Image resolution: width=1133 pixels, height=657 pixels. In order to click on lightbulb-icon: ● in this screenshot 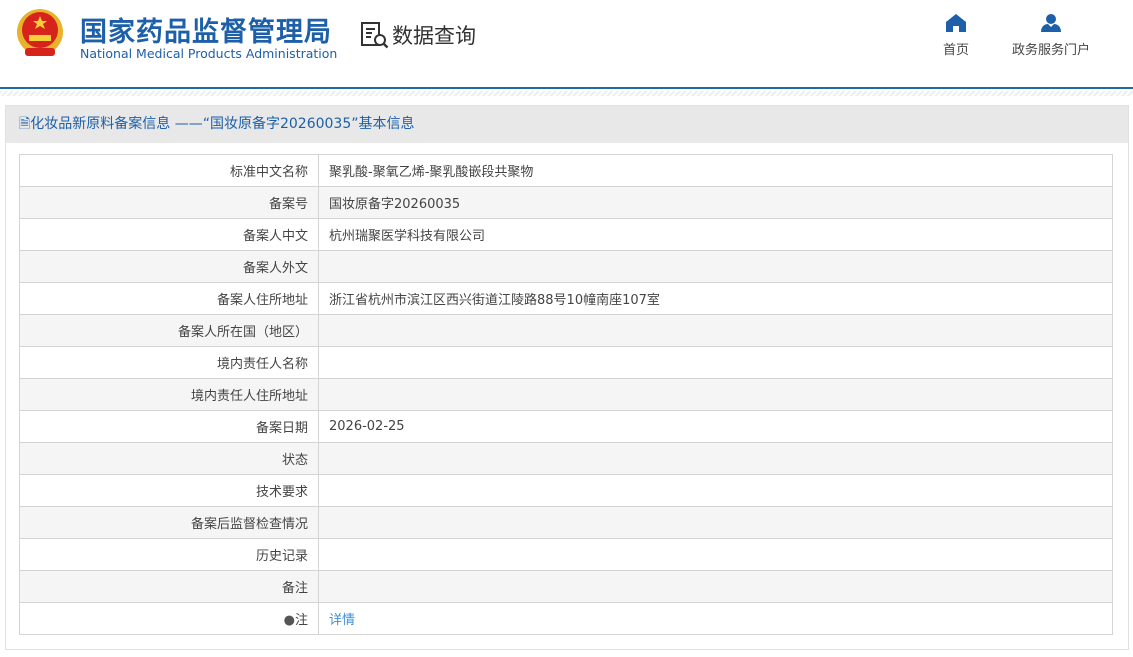, I will do `click(289, 620)`.